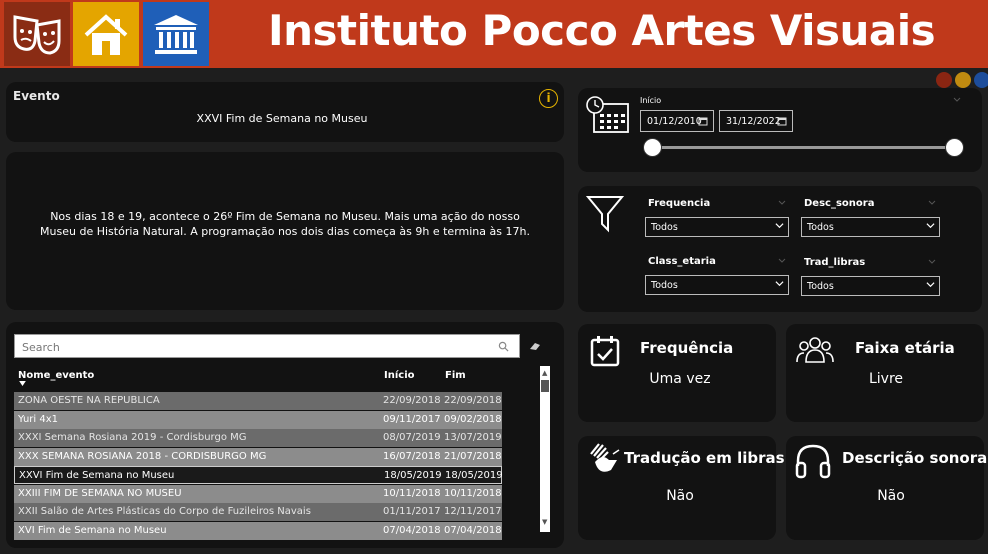 This screenshot has width=988, height=554. I want to click on cell-inicio: 18/05/2019, so click(413, 475).